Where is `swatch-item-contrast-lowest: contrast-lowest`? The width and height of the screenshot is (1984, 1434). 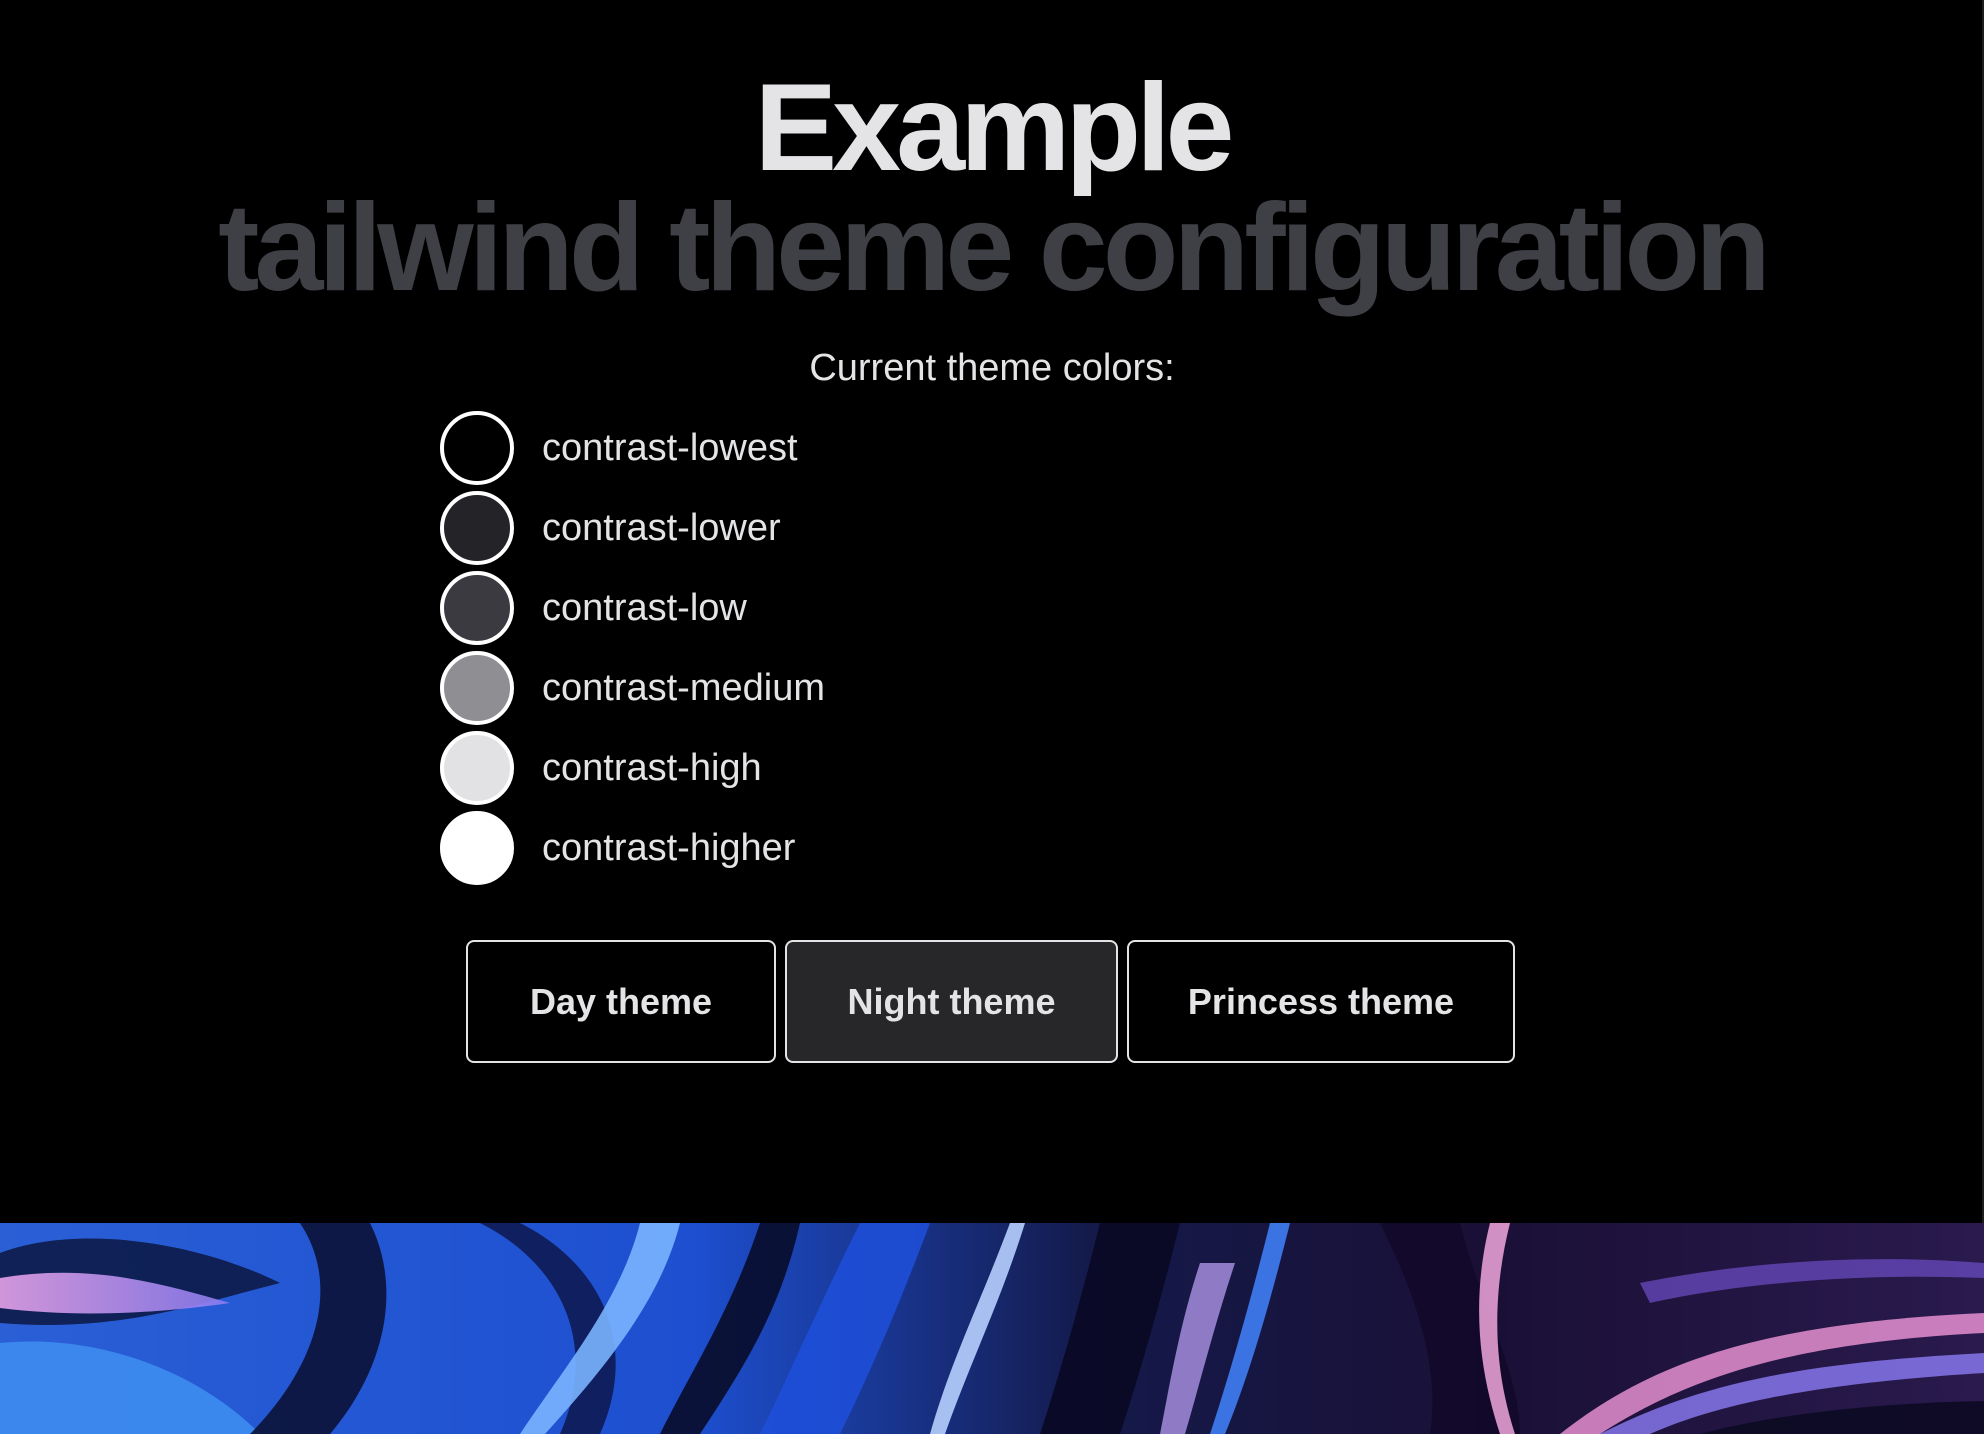
swatch-item-contrast-lowest: contrast-lowest is located at coordinates (632, 448).